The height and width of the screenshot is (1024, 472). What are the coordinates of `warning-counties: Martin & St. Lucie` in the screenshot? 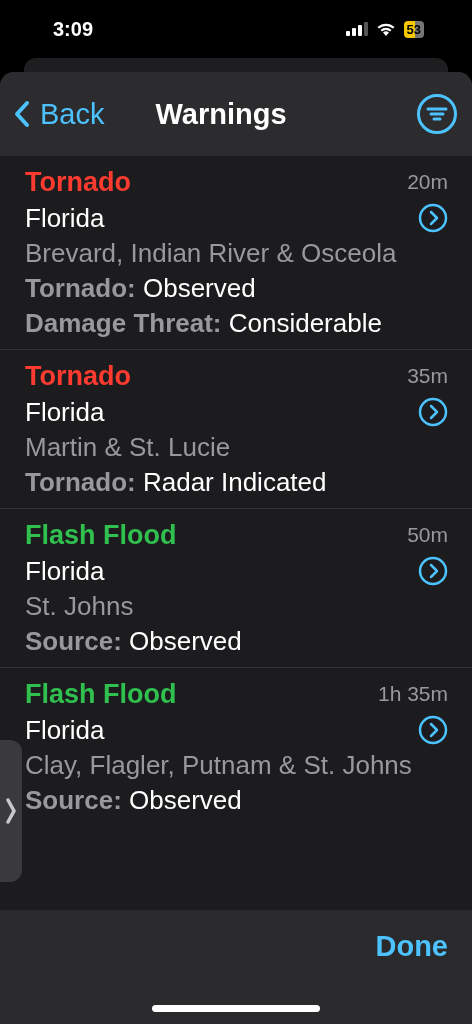 It's located at (128, 447).